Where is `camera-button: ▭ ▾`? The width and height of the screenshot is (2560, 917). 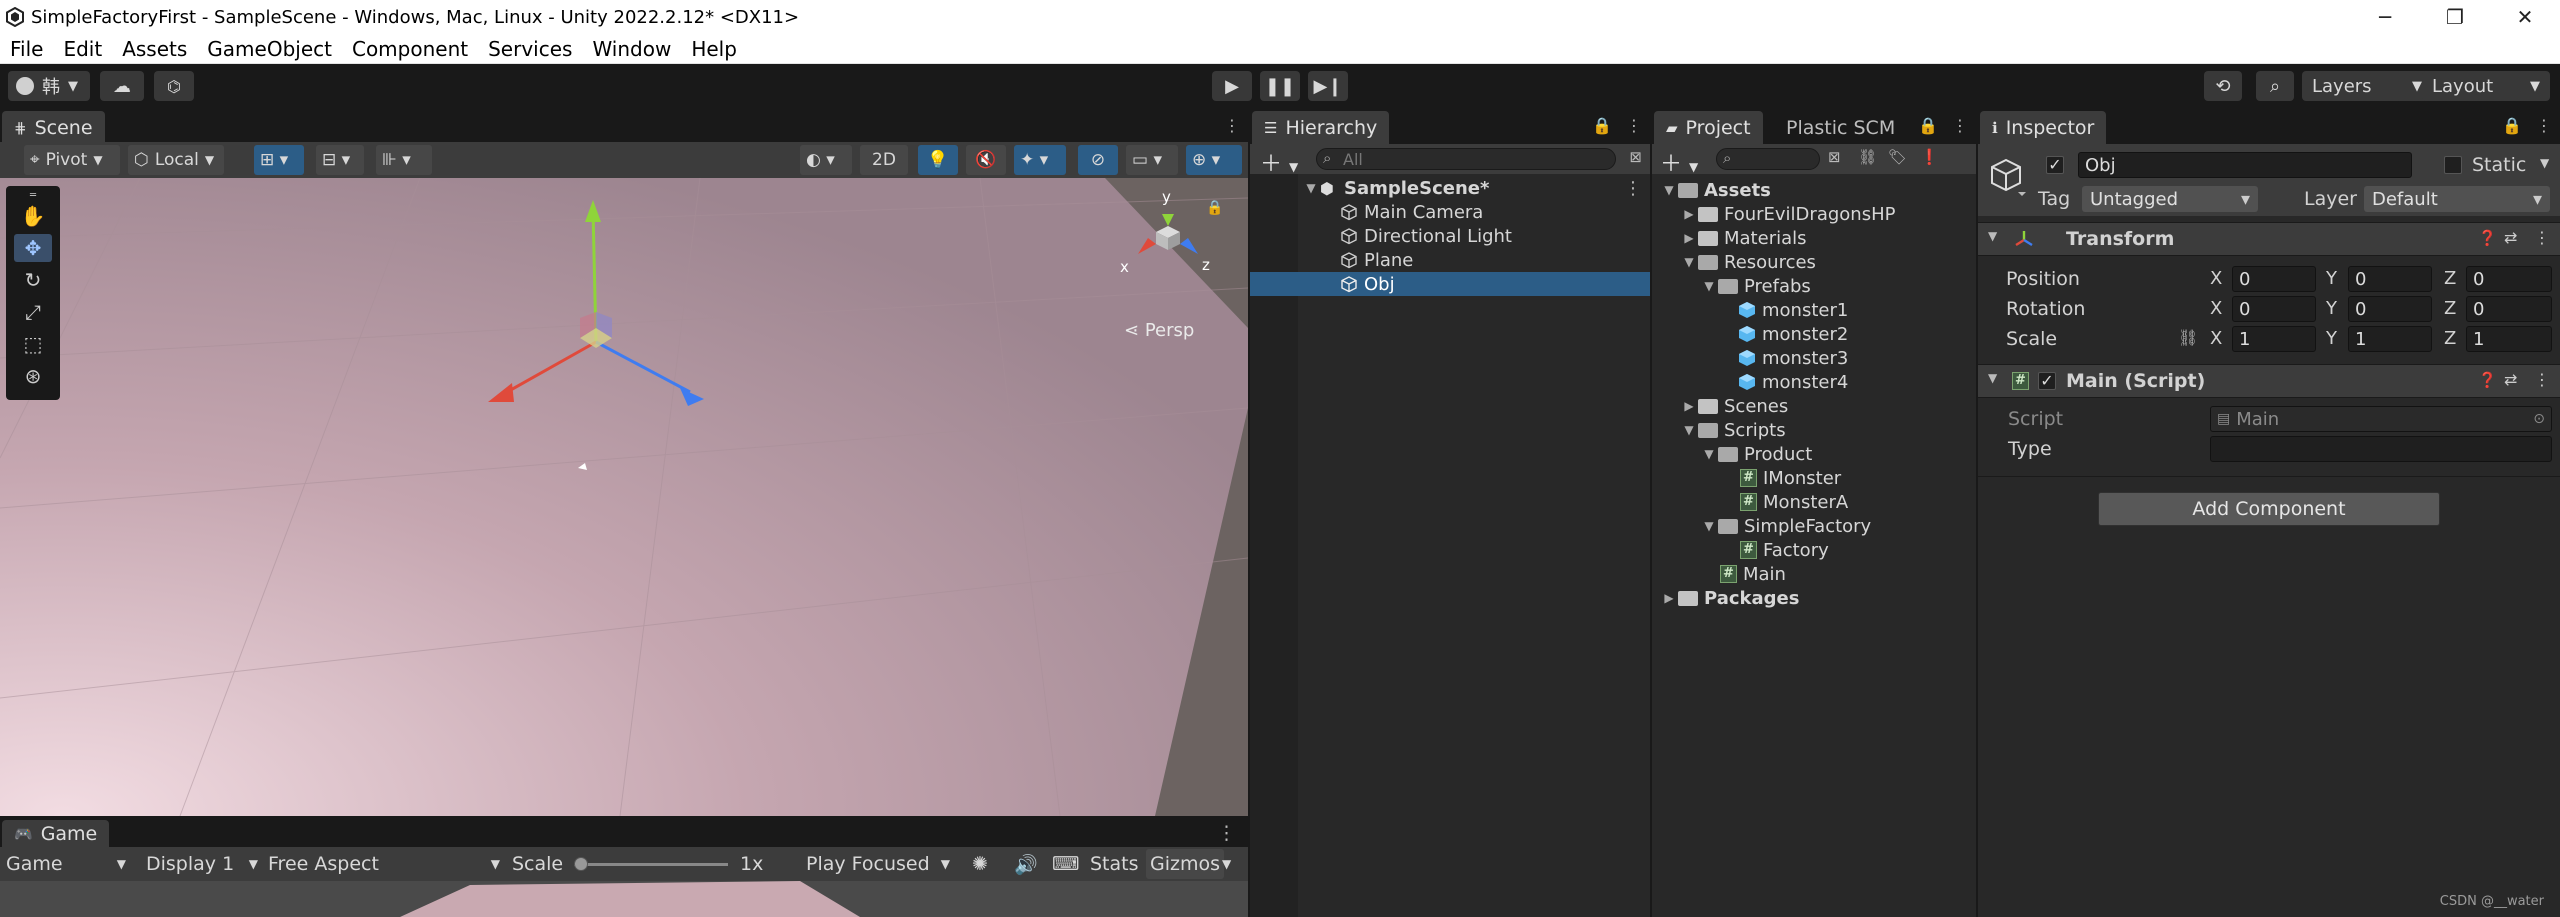 camera-button: ▭ ▾ is located at coordinates (1152, 160).